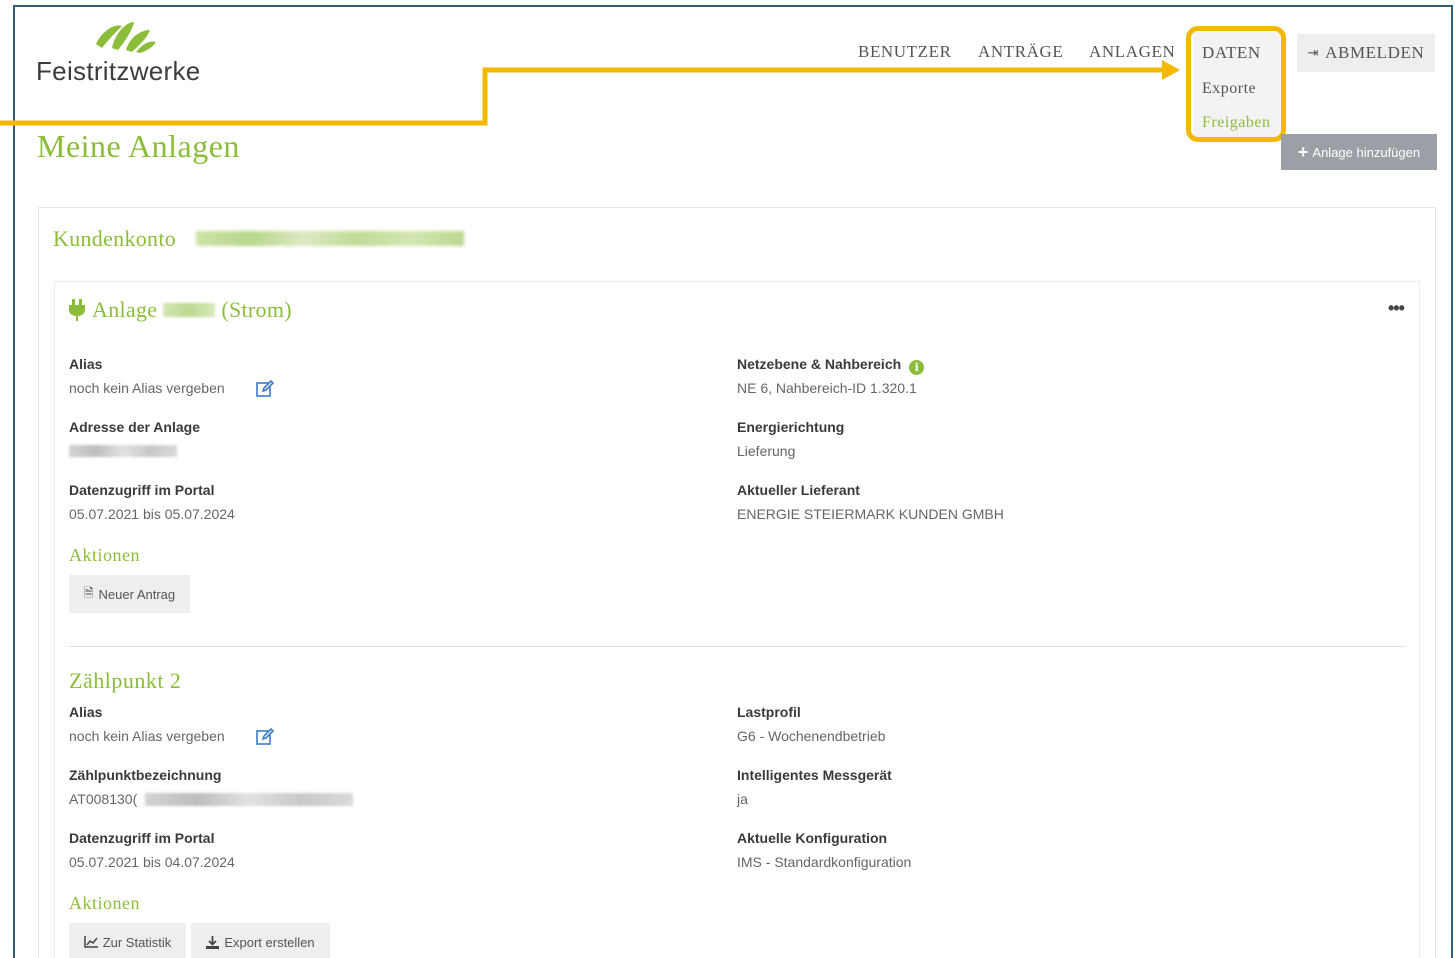 The width and height of the screenshot is (1455, 958). I want to click on anlage-heading: Anlage (Strom), so click(180, 310).